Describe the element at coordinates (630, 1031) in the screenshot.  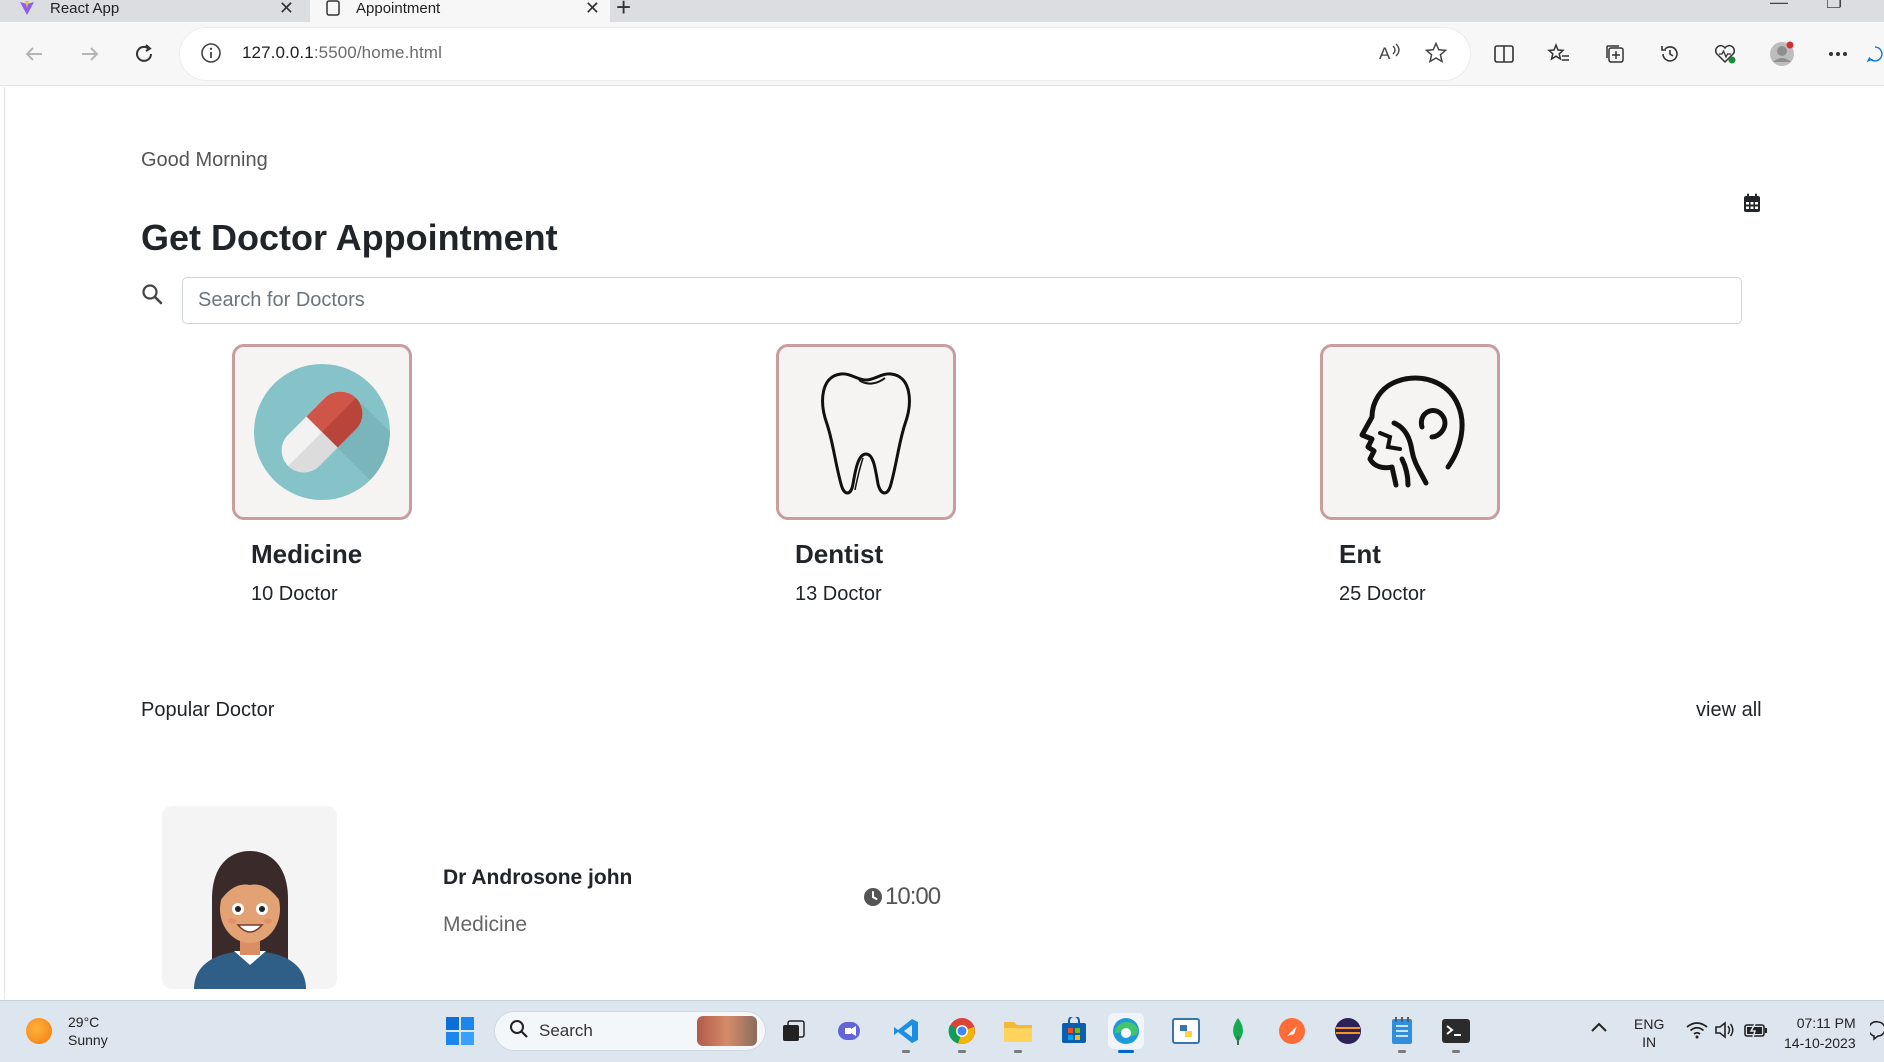
I see `taskbar-search-box: Search` at that location.